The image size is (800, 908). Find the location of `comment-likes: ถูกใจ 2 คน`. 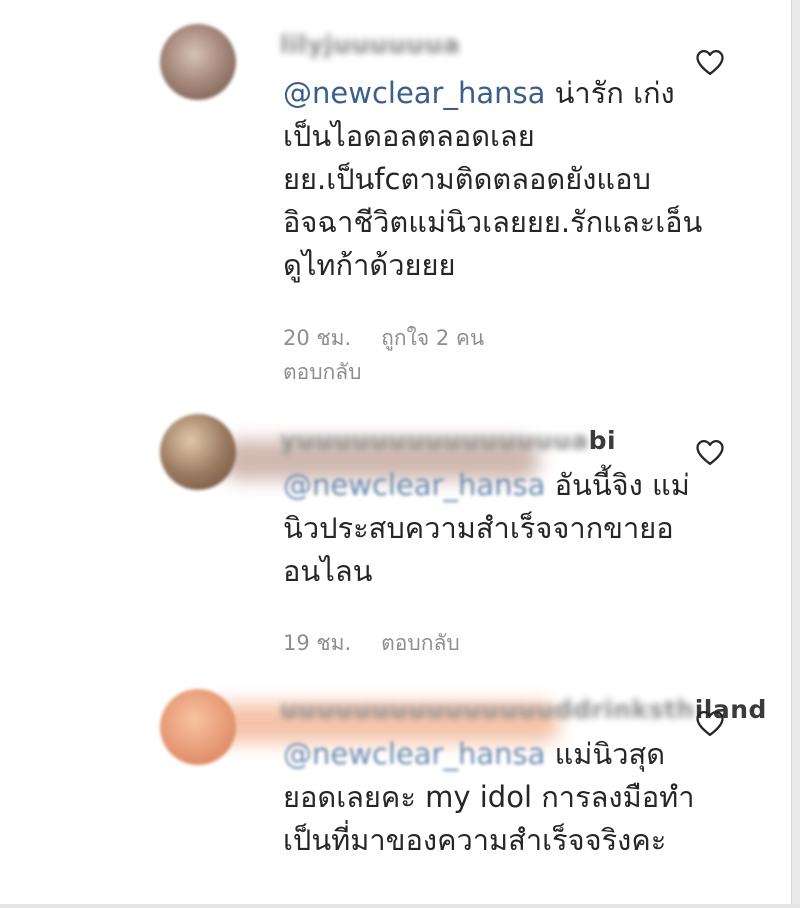

comment-likes: ถูกใจ 2 คน is located at coordinates (432, 338).